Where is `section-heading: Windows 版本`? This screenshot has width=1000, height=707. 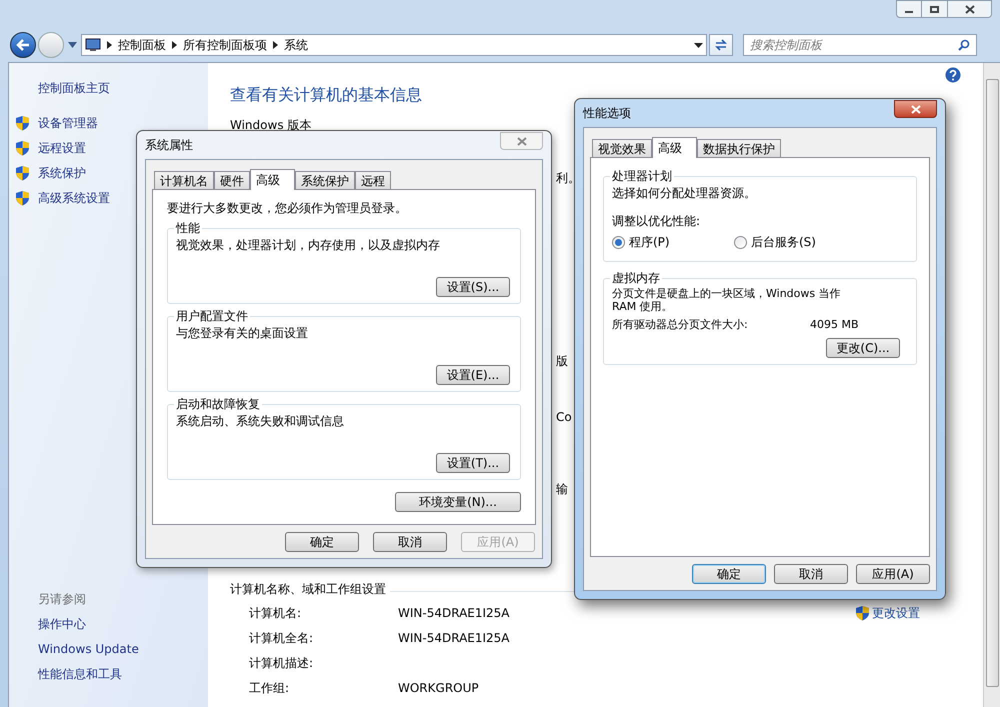
section-heading: Windows 版本 is located at coordinates (271, 125).